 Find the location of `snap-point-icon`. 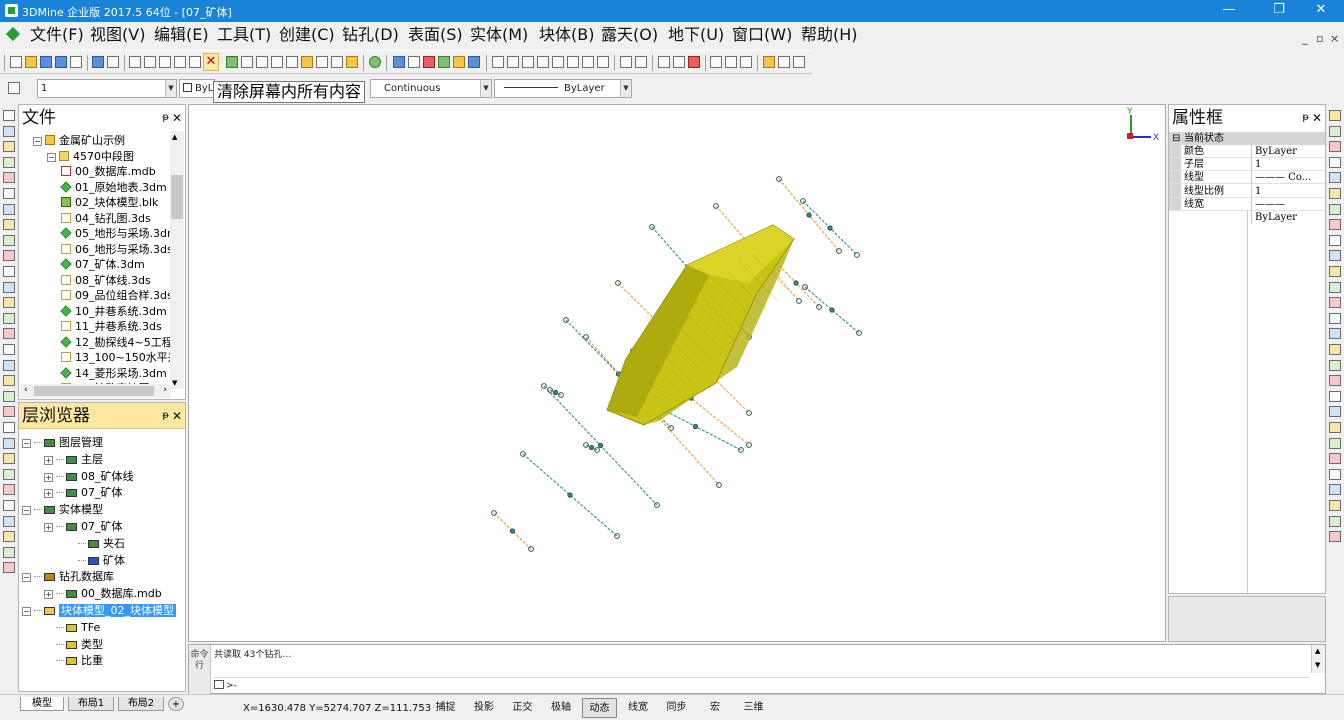

snap-point-icon is located at coordinates (558, 62).